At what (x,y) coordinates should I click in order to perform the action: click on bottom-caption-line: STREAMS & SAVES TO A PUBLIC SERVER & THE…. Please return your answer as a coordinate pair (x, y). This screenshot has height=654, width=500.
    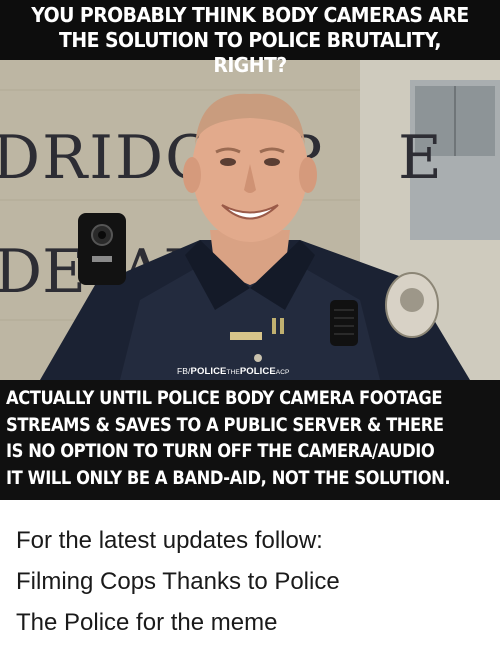
    Looking at the image, I should click on (225, 424).